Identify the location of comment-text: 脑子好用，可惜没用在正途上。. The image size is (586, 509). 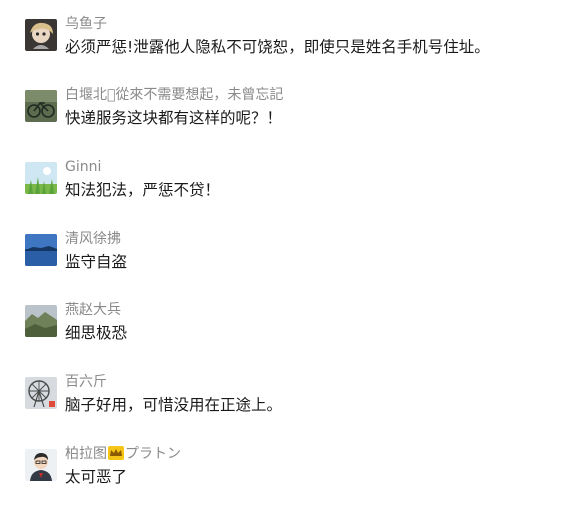
(174, 405).